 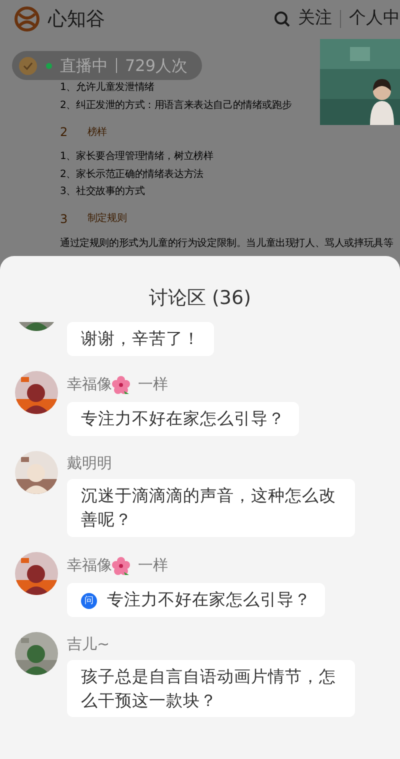 I want to click on article-text: 1、允许儿童发泄情绪, so click(x=108, y=87).